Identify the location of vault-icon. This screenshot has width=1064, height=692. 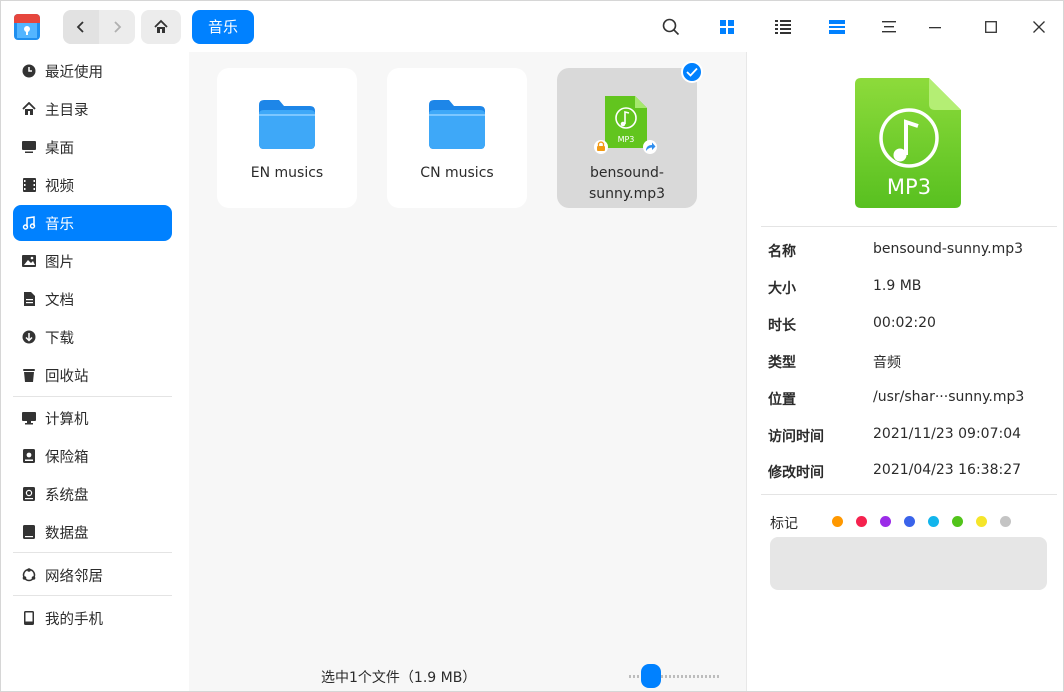
(29, 456).